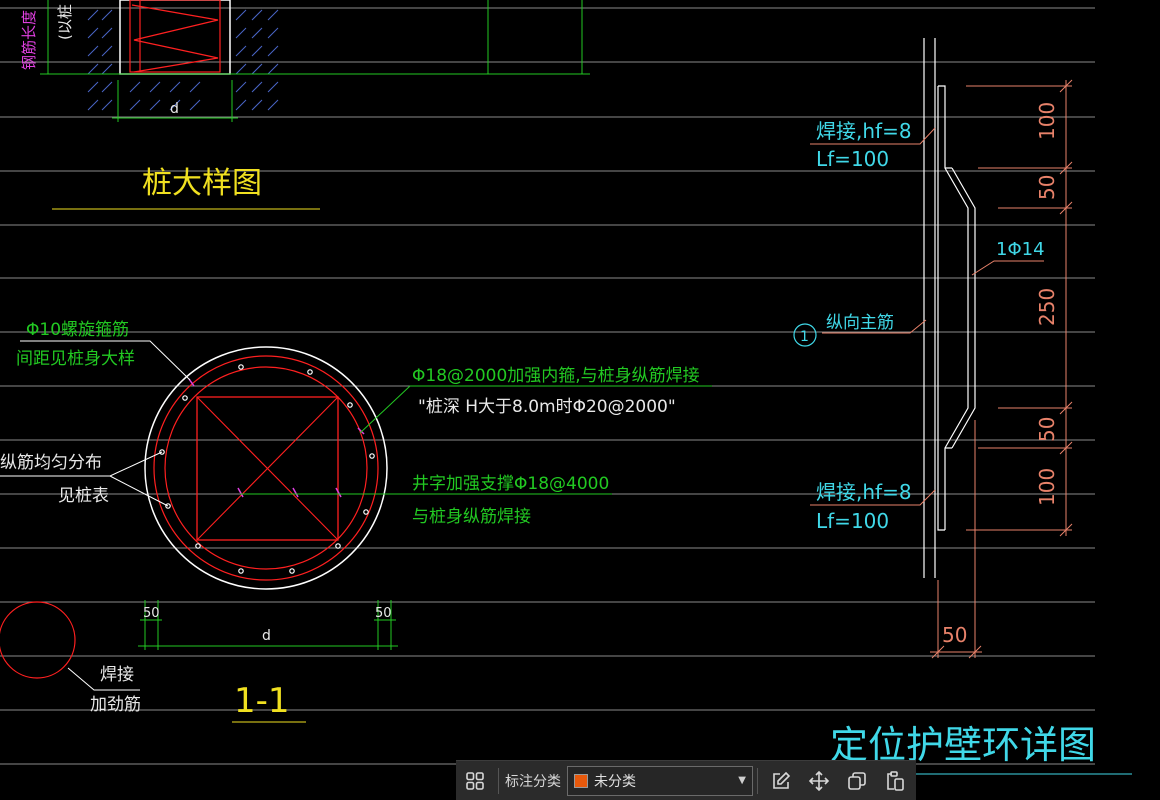 The image size is (1160, 800). What do you see at coordinates (77, 330) in the screenshot?
I see `spiral-note-1: Φ10螺旋箍筋` at bounding box center [77, 330].